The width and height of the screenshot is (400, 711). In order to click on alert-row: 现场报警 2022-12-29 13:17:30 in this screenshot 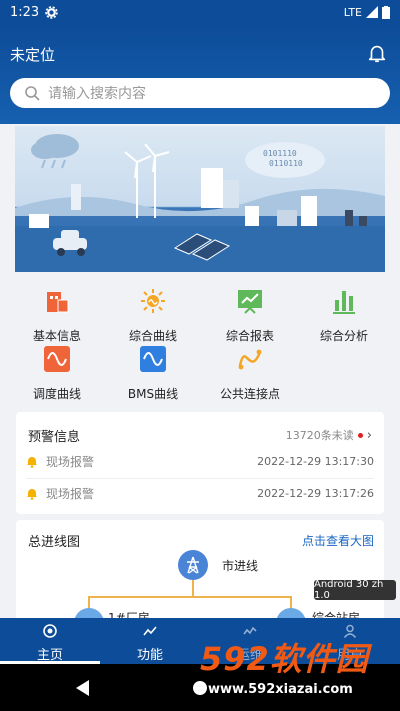, I will do `click(200, 461)`.